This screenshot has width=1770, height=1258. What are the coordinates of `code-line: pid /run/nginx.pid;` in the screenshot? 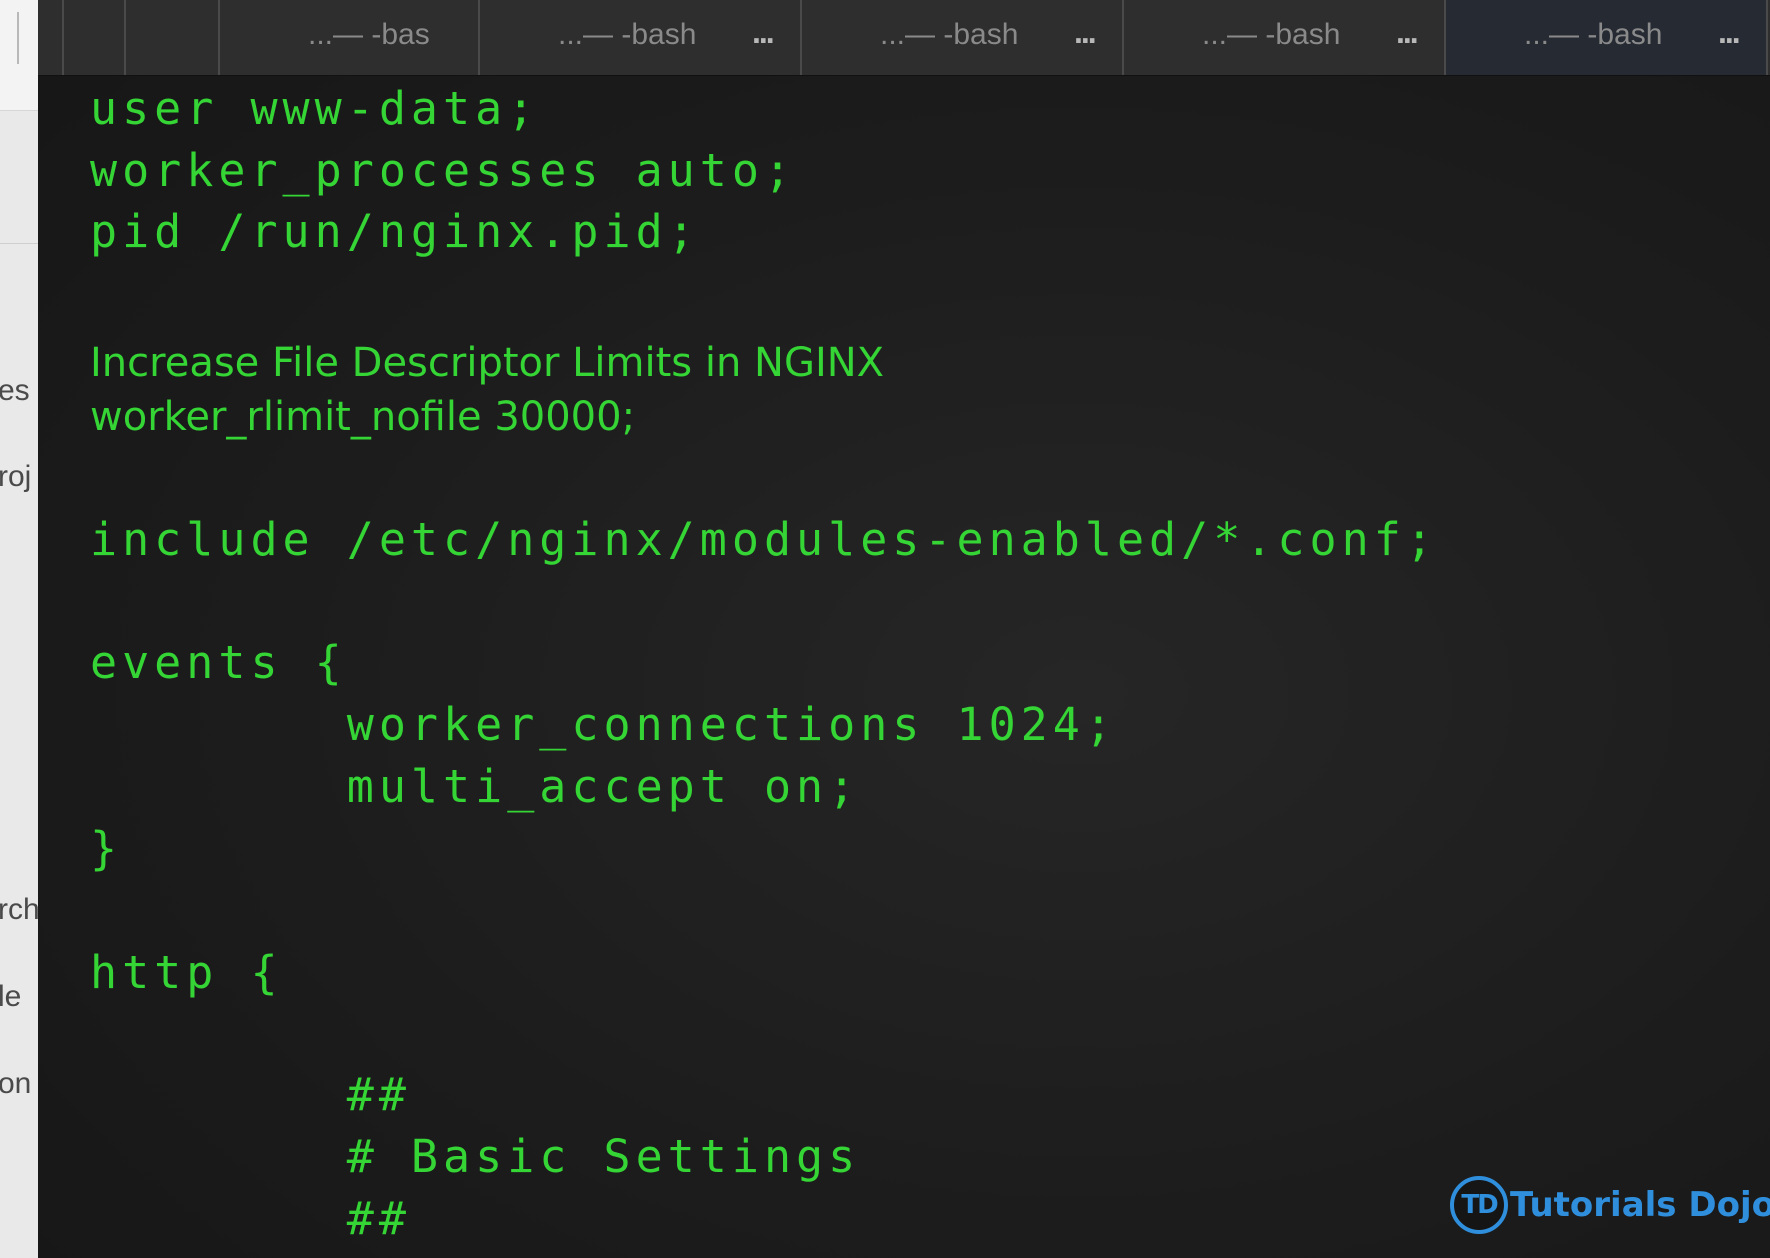 It's located at (395, 231).